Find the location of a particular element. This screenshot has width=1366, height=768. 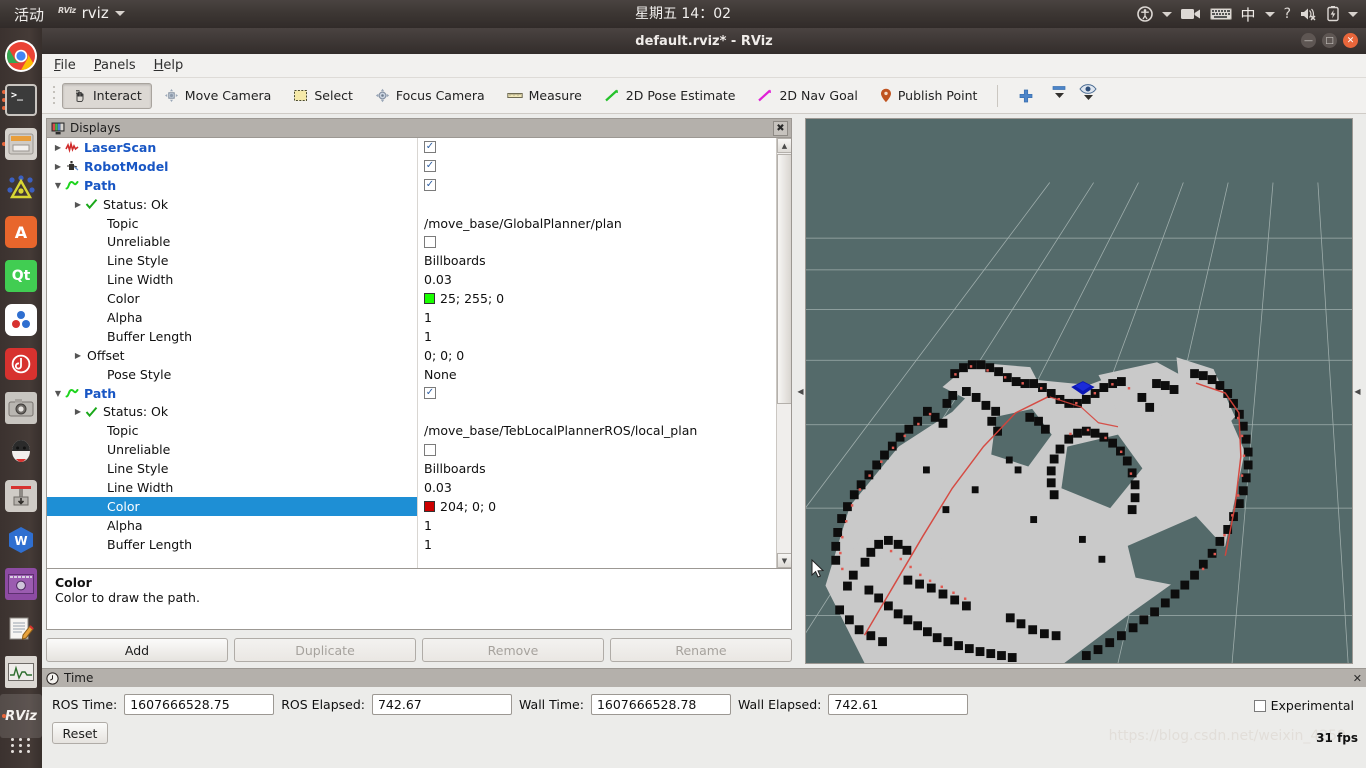

add-button: Add is located at coordinates (137, 650).